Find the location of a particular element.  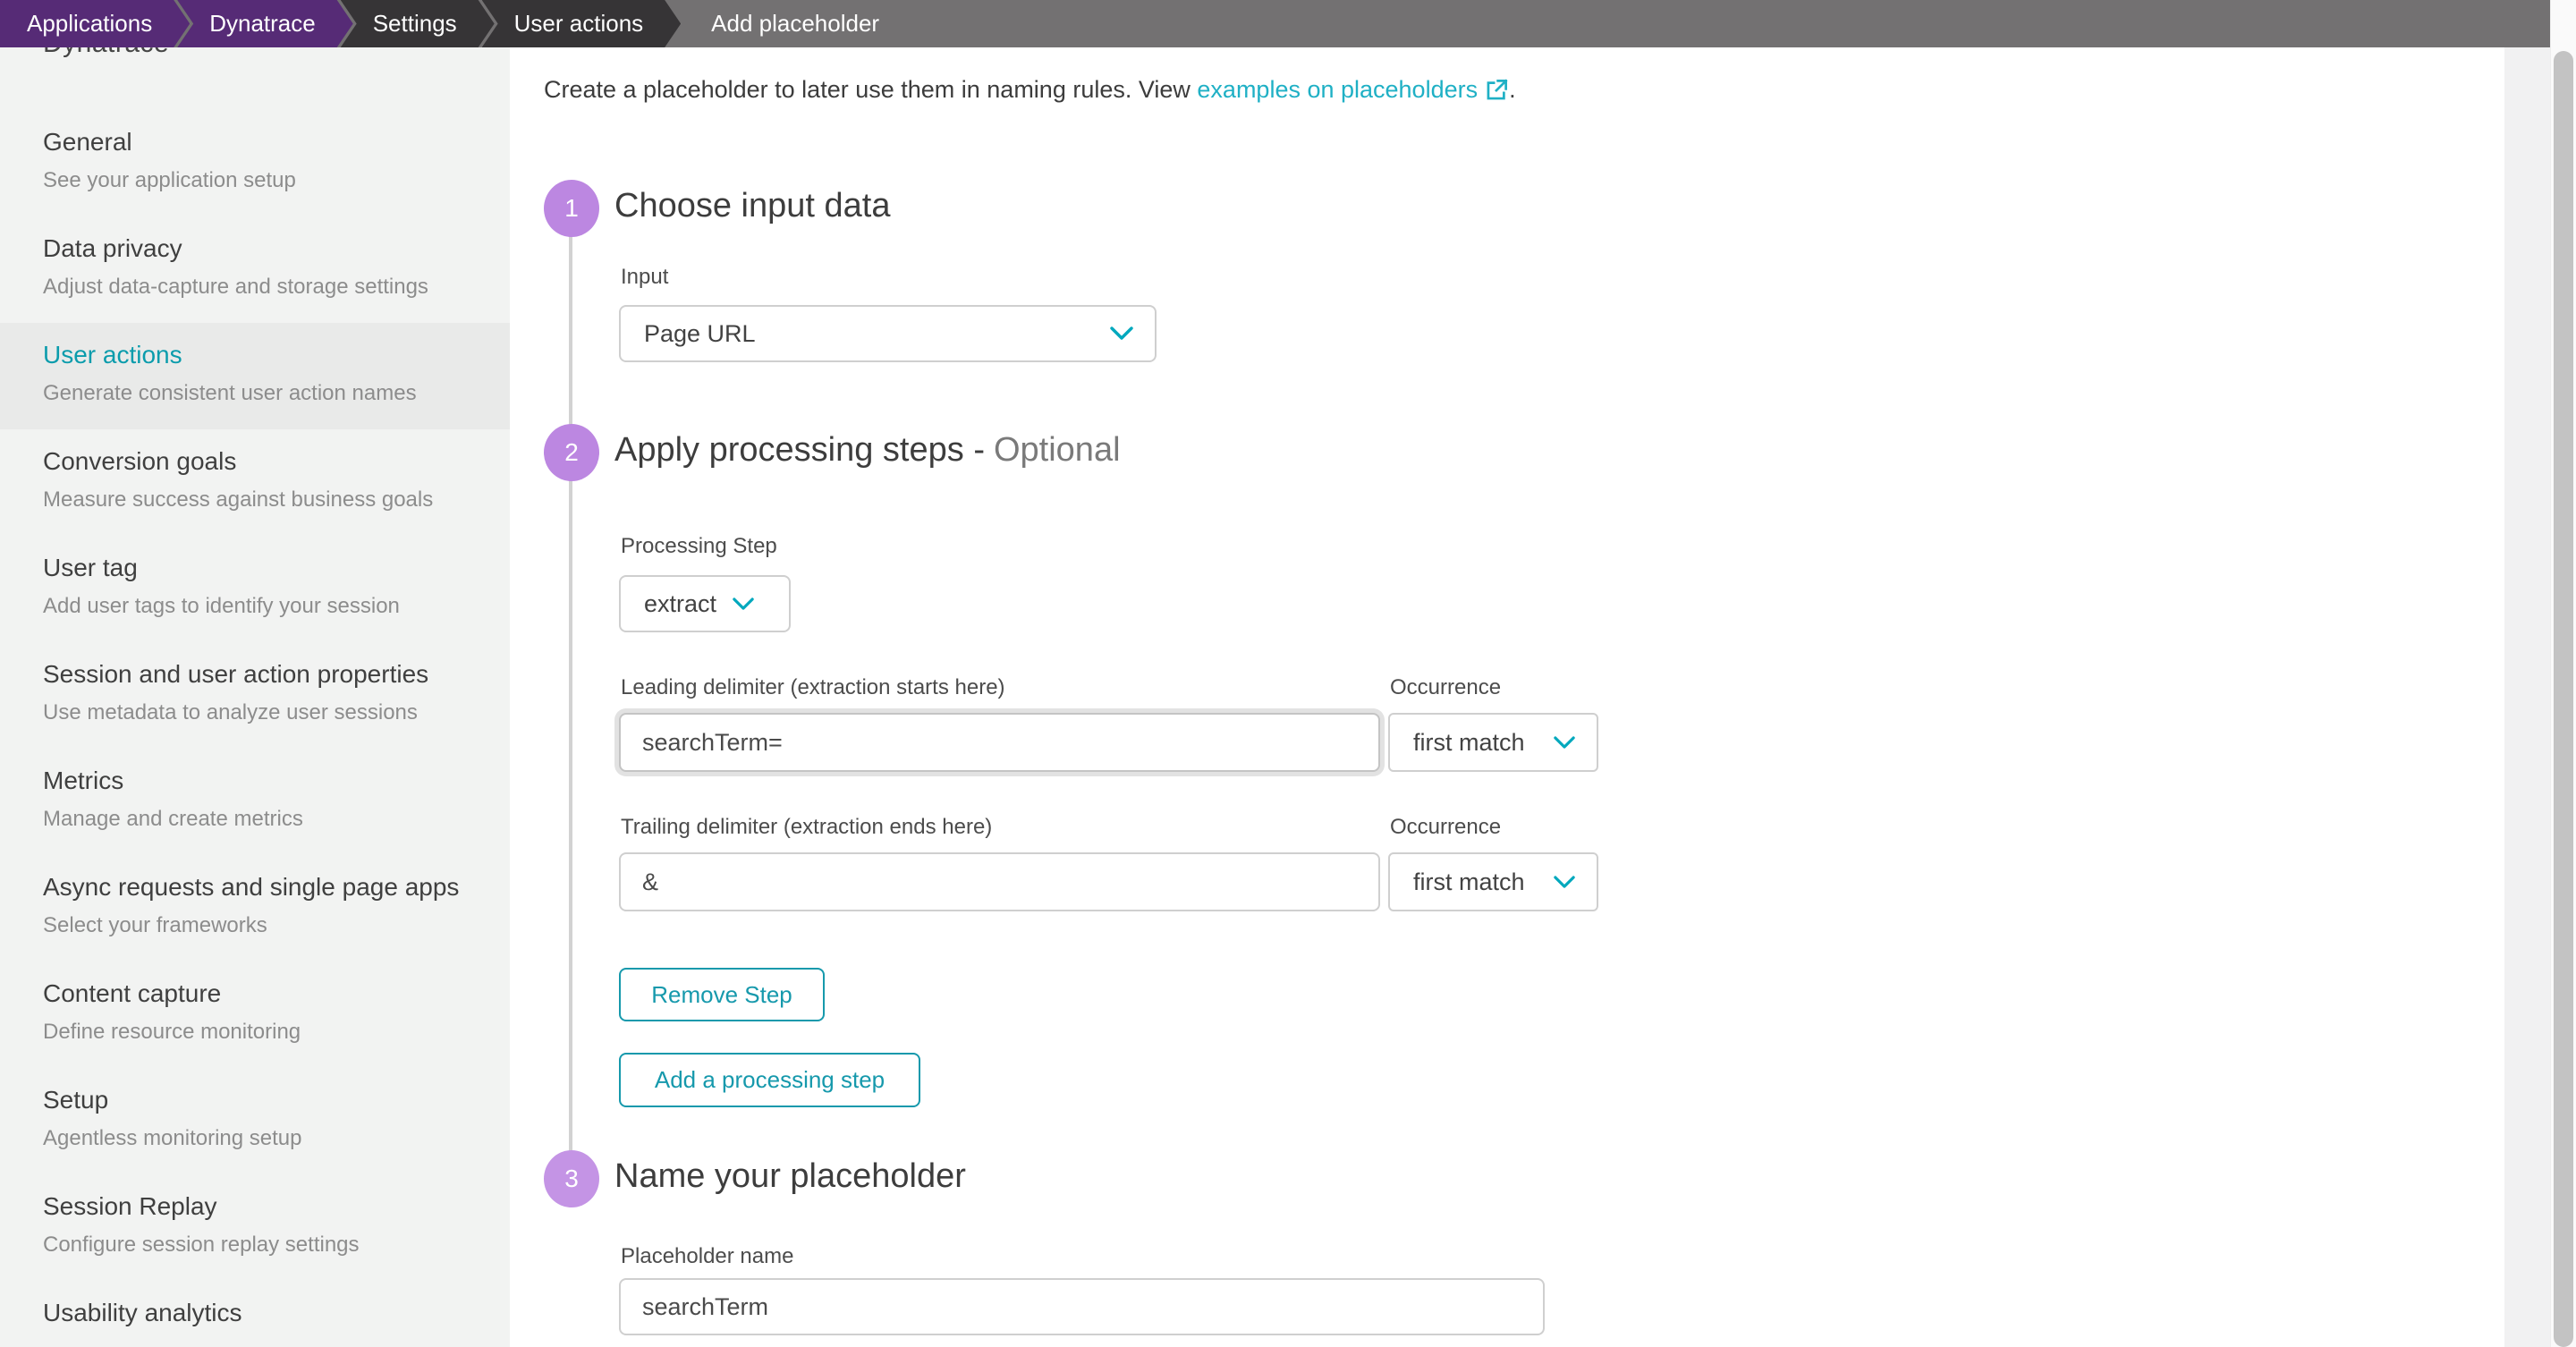

sidebar-item-subtitle: Agentless monitoring setup is located at coordinates (172, 1138).